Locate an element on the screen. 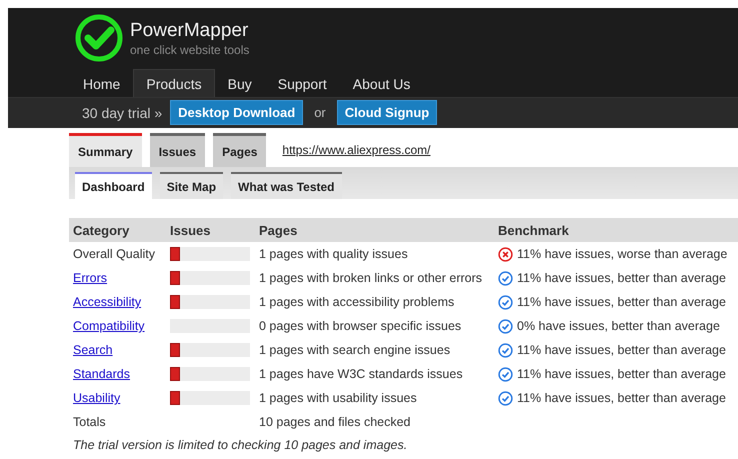 This screenshot has height=459, width=738. pages-text: 1 pages with accessibility problems is located at coordinates (356, 302).